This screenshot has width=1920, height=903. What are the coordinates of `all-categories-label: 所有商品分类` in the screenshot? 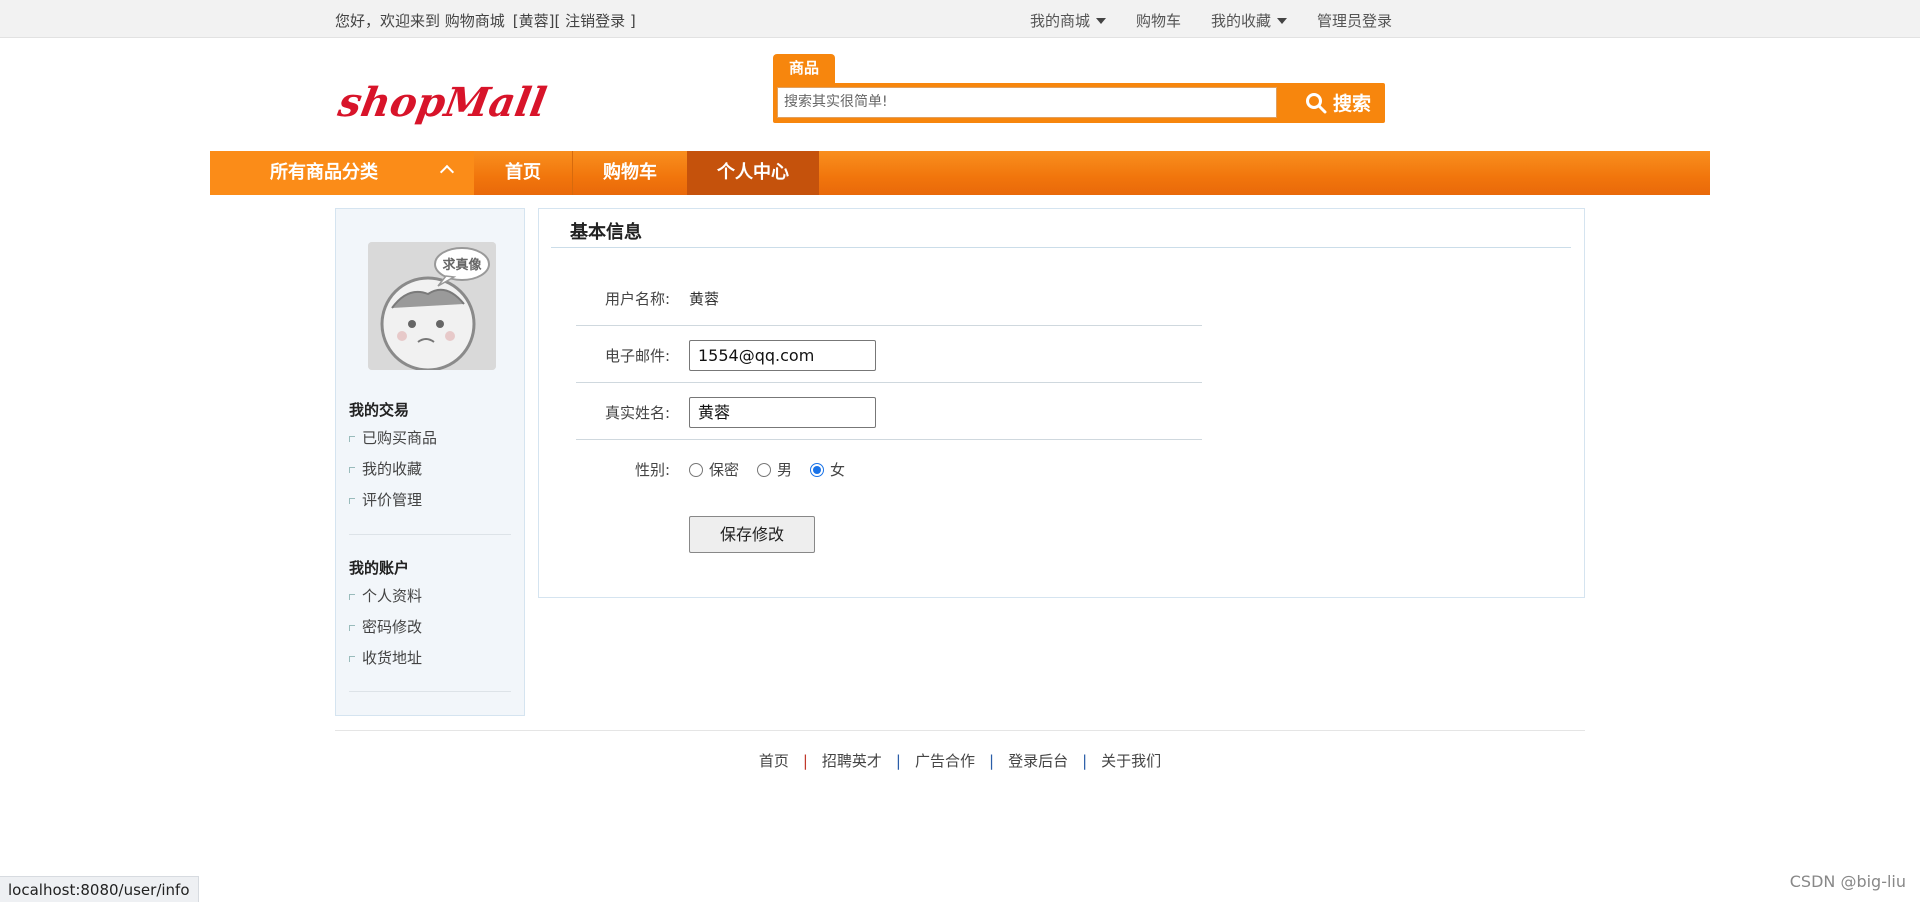 It's located at (324, 172).